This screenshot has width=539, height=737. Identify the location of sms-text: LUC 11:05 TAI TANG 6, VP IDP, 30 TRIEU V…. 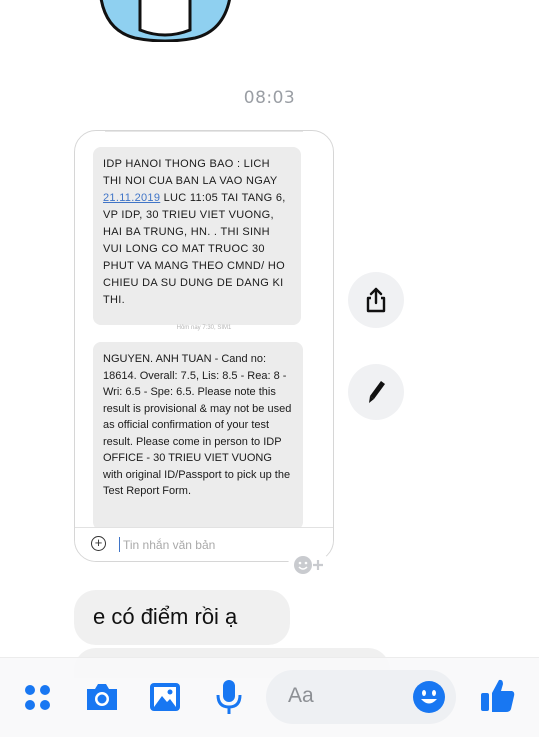
(194, 249).